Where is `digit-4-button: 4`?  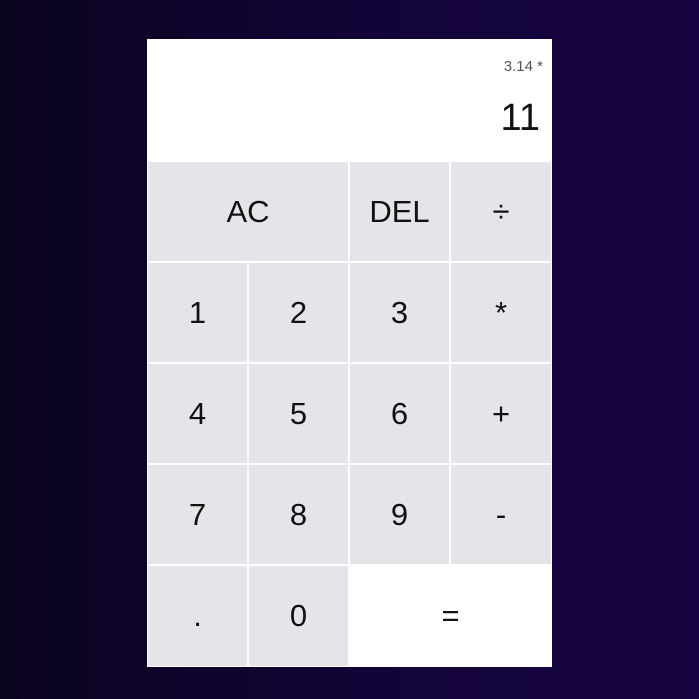
digit-4-button: 4 is located at coordinates (197, 413).